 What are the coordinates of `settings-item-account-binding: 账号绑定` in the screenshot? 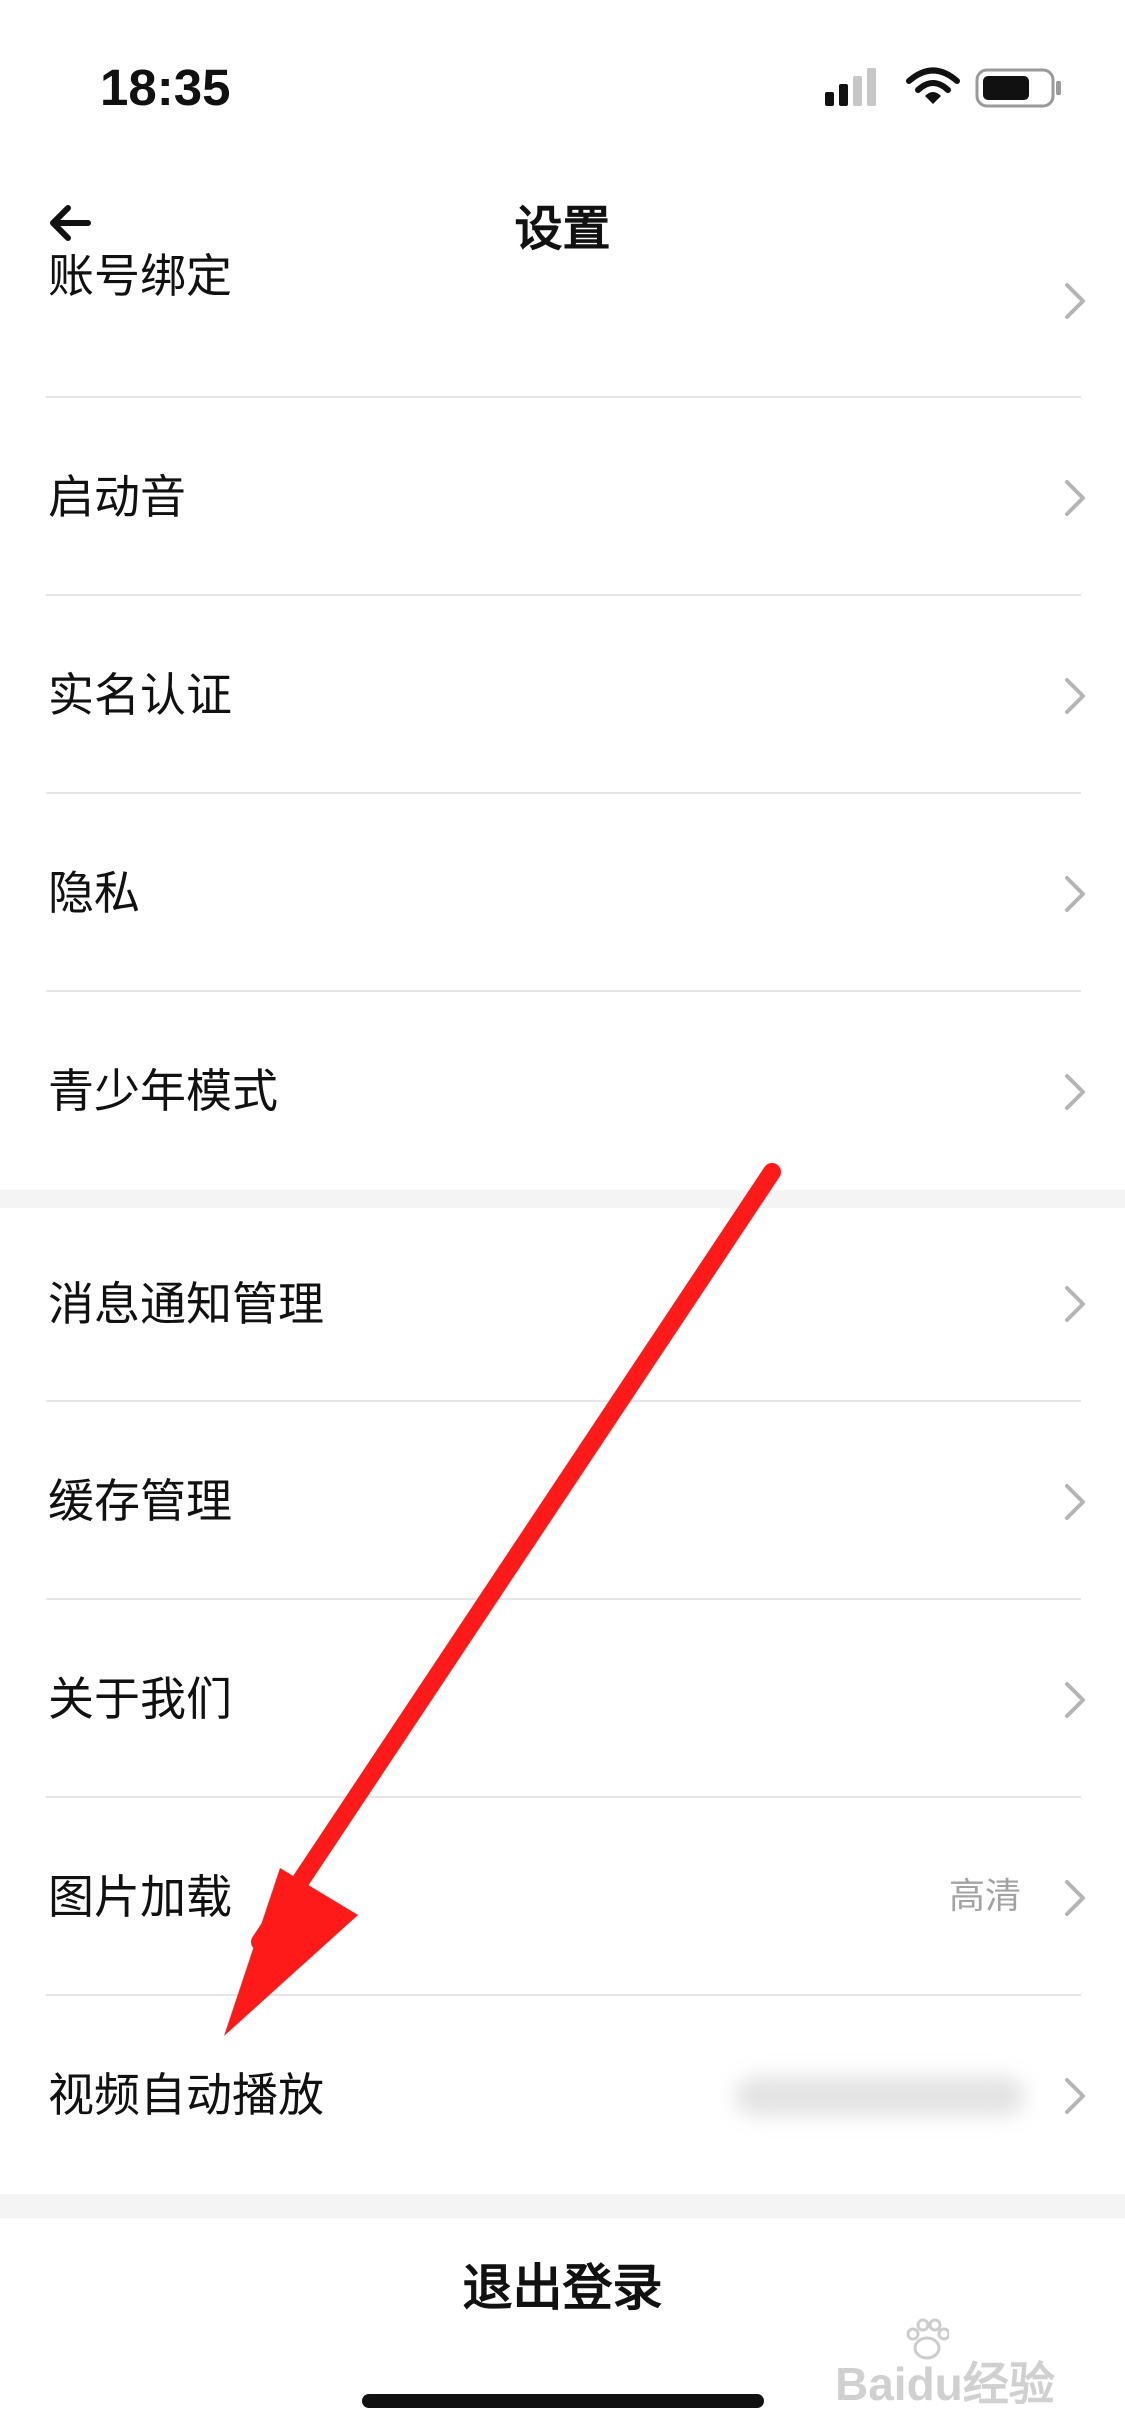 It's located at (562, 299).